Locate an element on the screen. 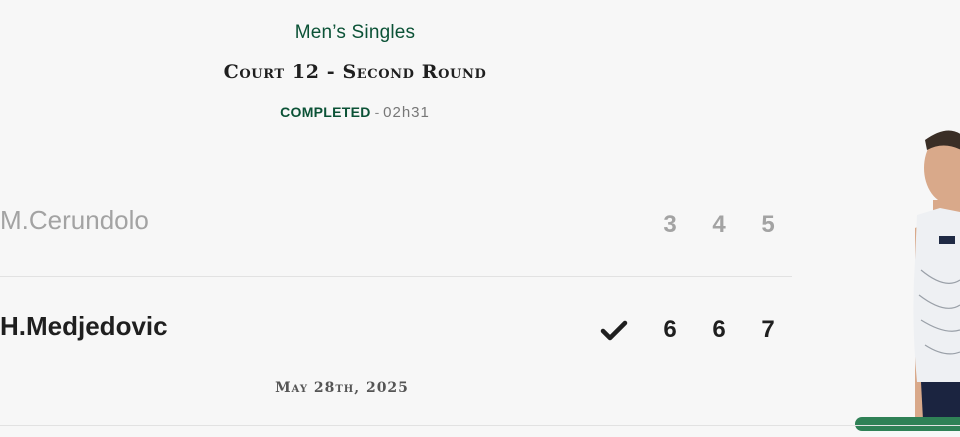  player-name-medjedovic: H.Medjedovic is located at coordinates (84, 326).